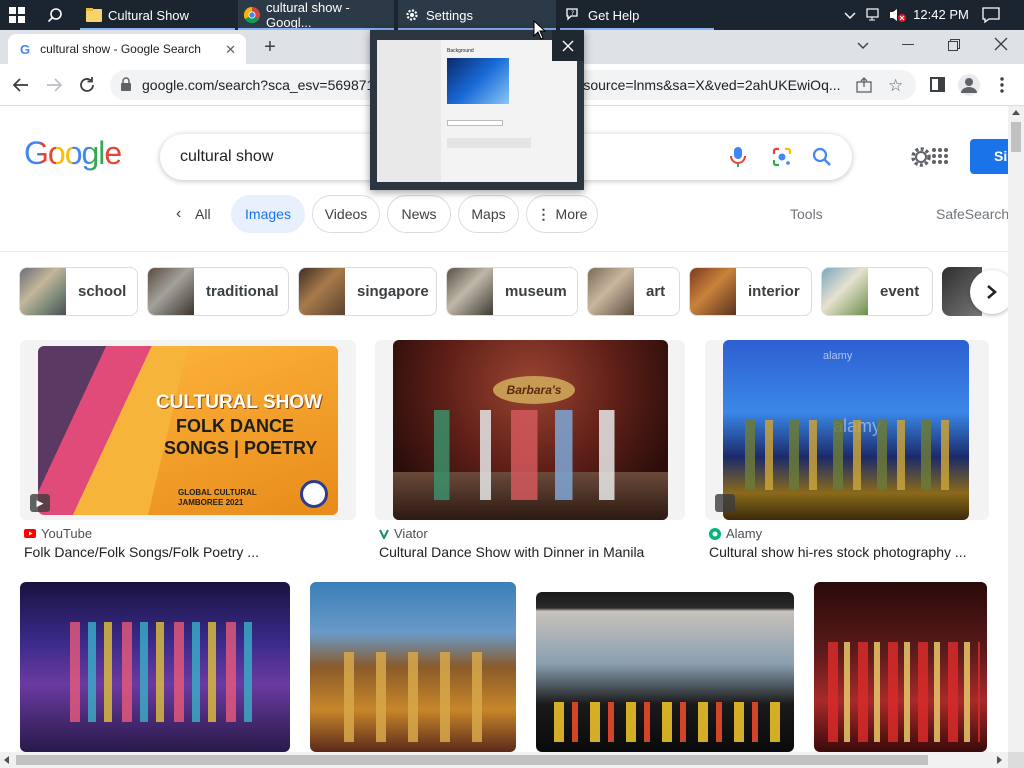 This screenshot has width=1024, height=768. I want to click on image-result-2: Barbara's, so click(530, 430).